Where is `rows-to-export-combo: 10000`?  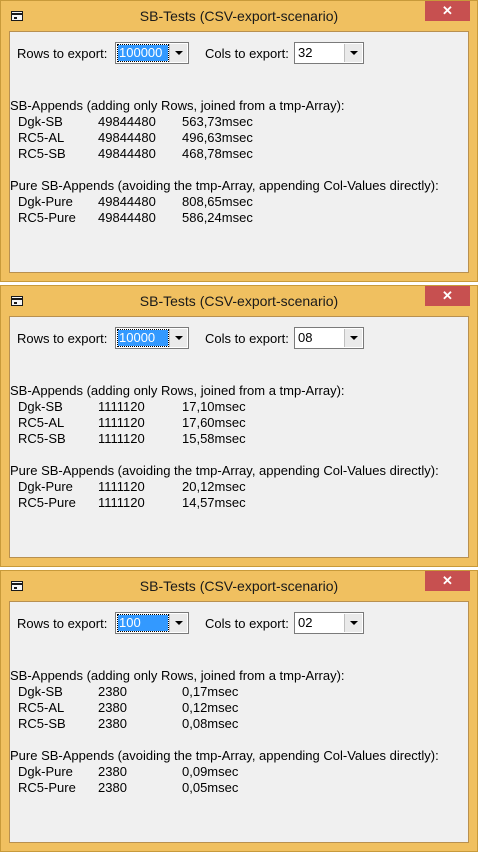
rows-to-export-combo: 10000 is located at coordinates (152, 338).